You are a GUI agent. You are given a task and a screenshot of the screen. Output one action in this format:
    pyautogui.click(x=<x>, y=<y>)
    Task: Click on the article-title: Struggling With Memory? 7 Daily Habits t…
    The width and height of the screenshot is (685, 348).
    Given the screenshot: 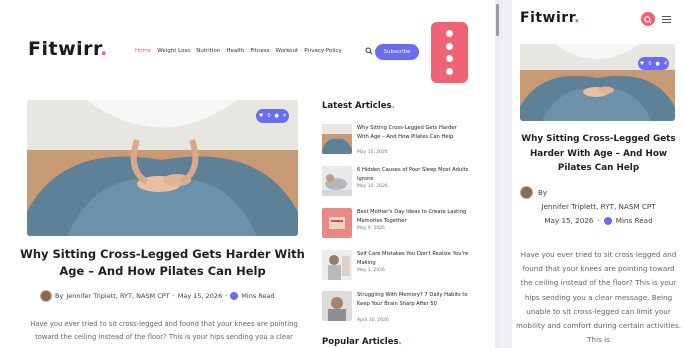 What is the action you would take?
    pyautogui.click(x=413, y=299)
    